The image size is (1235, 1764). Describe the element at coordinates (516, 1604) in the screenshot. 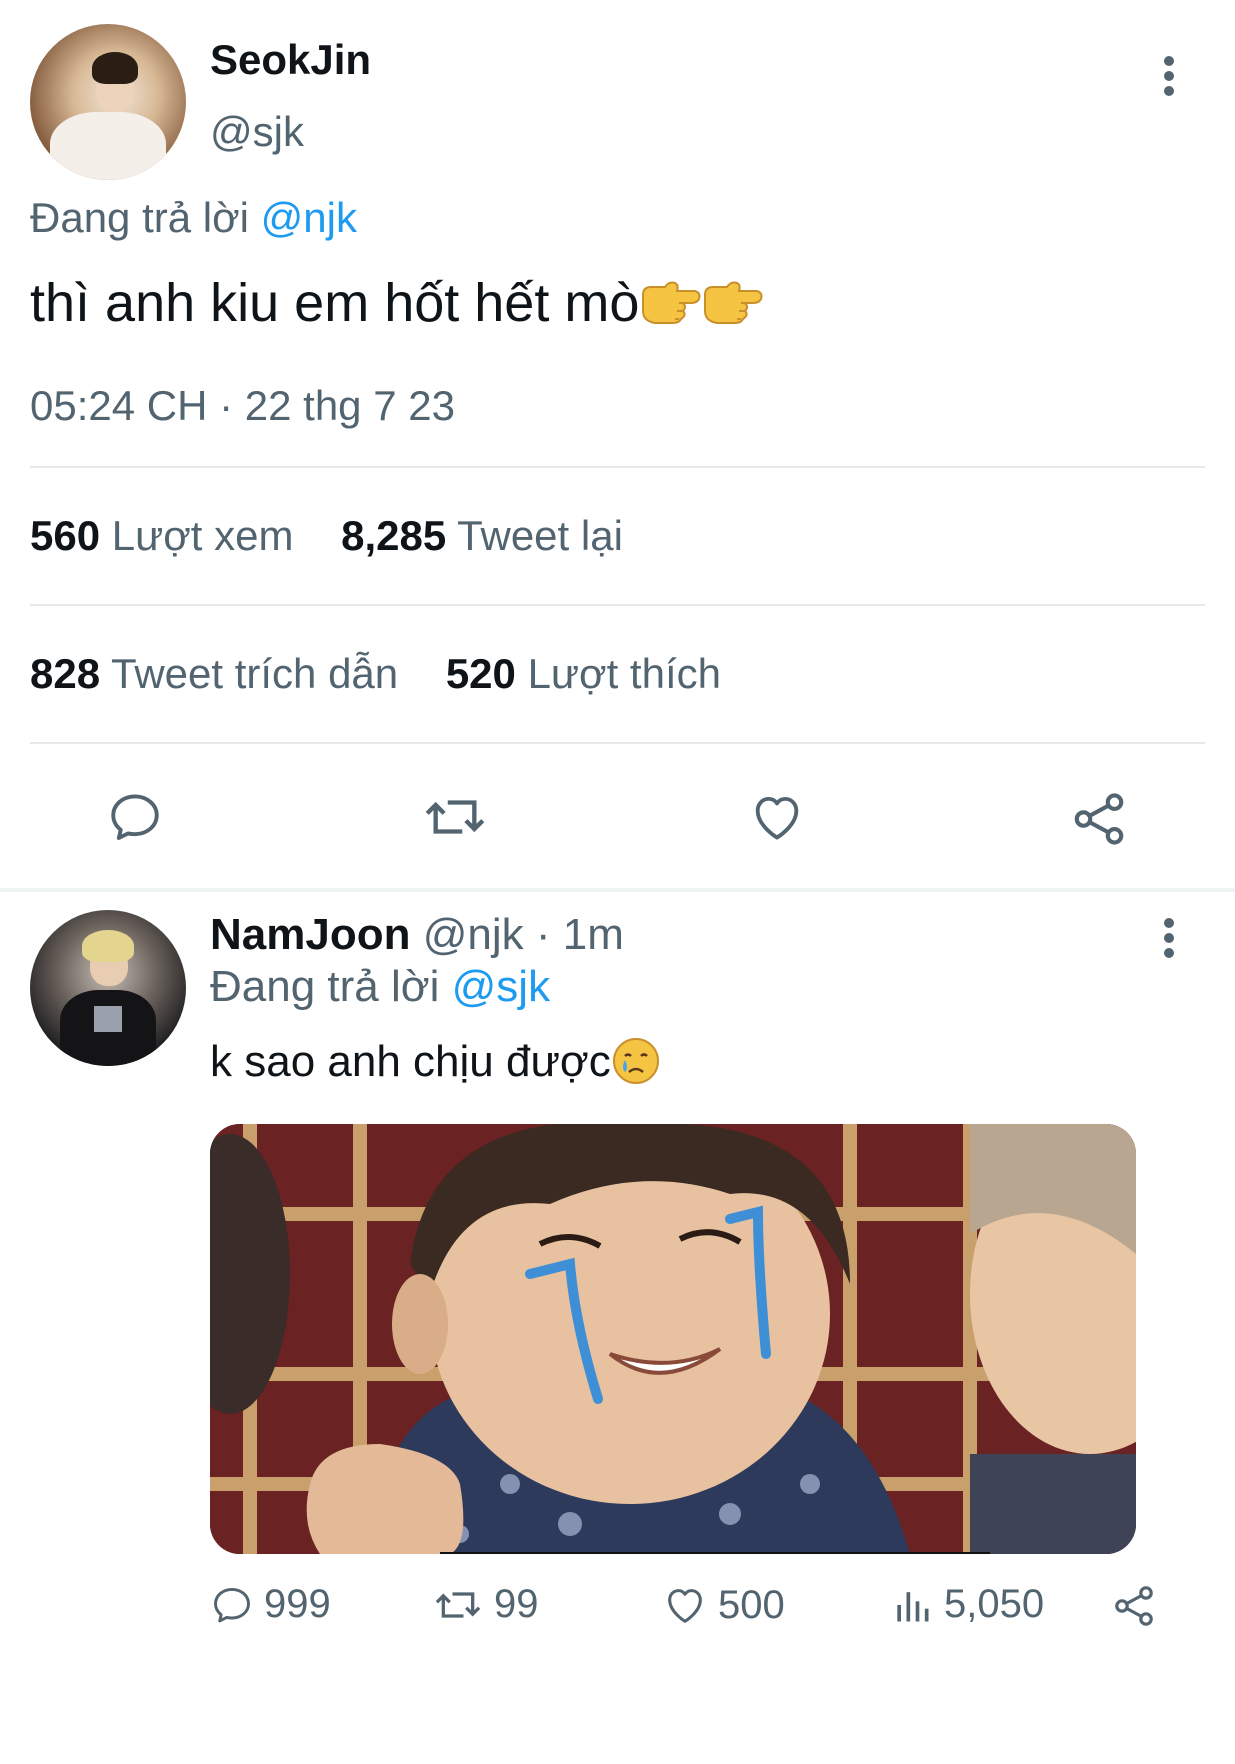

I see `retweet-count: 99` at that location.